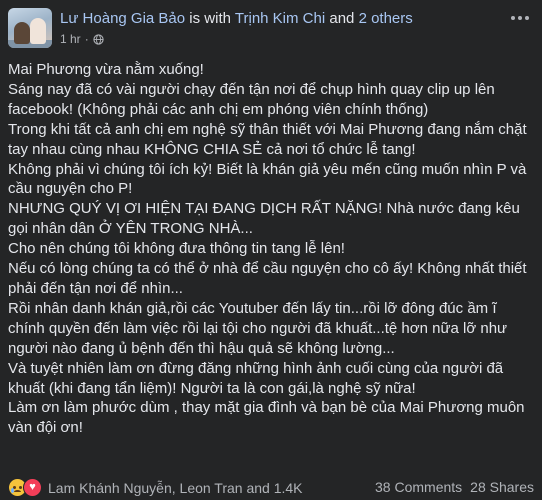 The height and width of the screenshot is (500, 542). What do you see at coordinates (106, 69) in the screenshot?
I see `post-paragraph: Mai Phương vừa nằm xuống!` at bounding box center [106, 69].